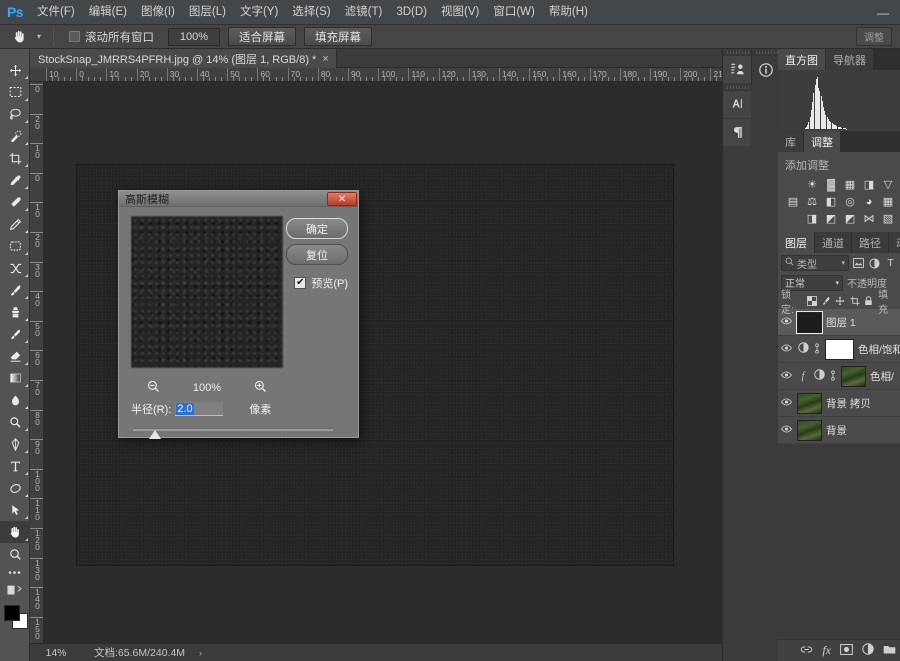 The image size is (900, 661). I want to click on menu-filter: 滤镜(T), so click(364, 12).